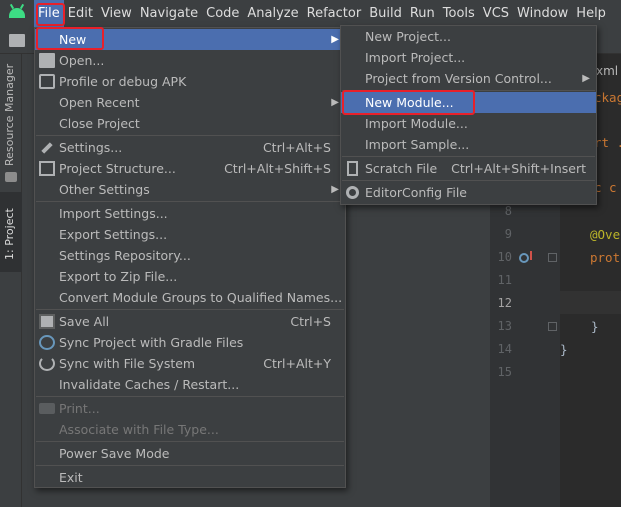 This screenshot has height=507, width=621. Describe the element at coordinates (504, 326) in the screenshot. I see `line-number: 13` at that location.